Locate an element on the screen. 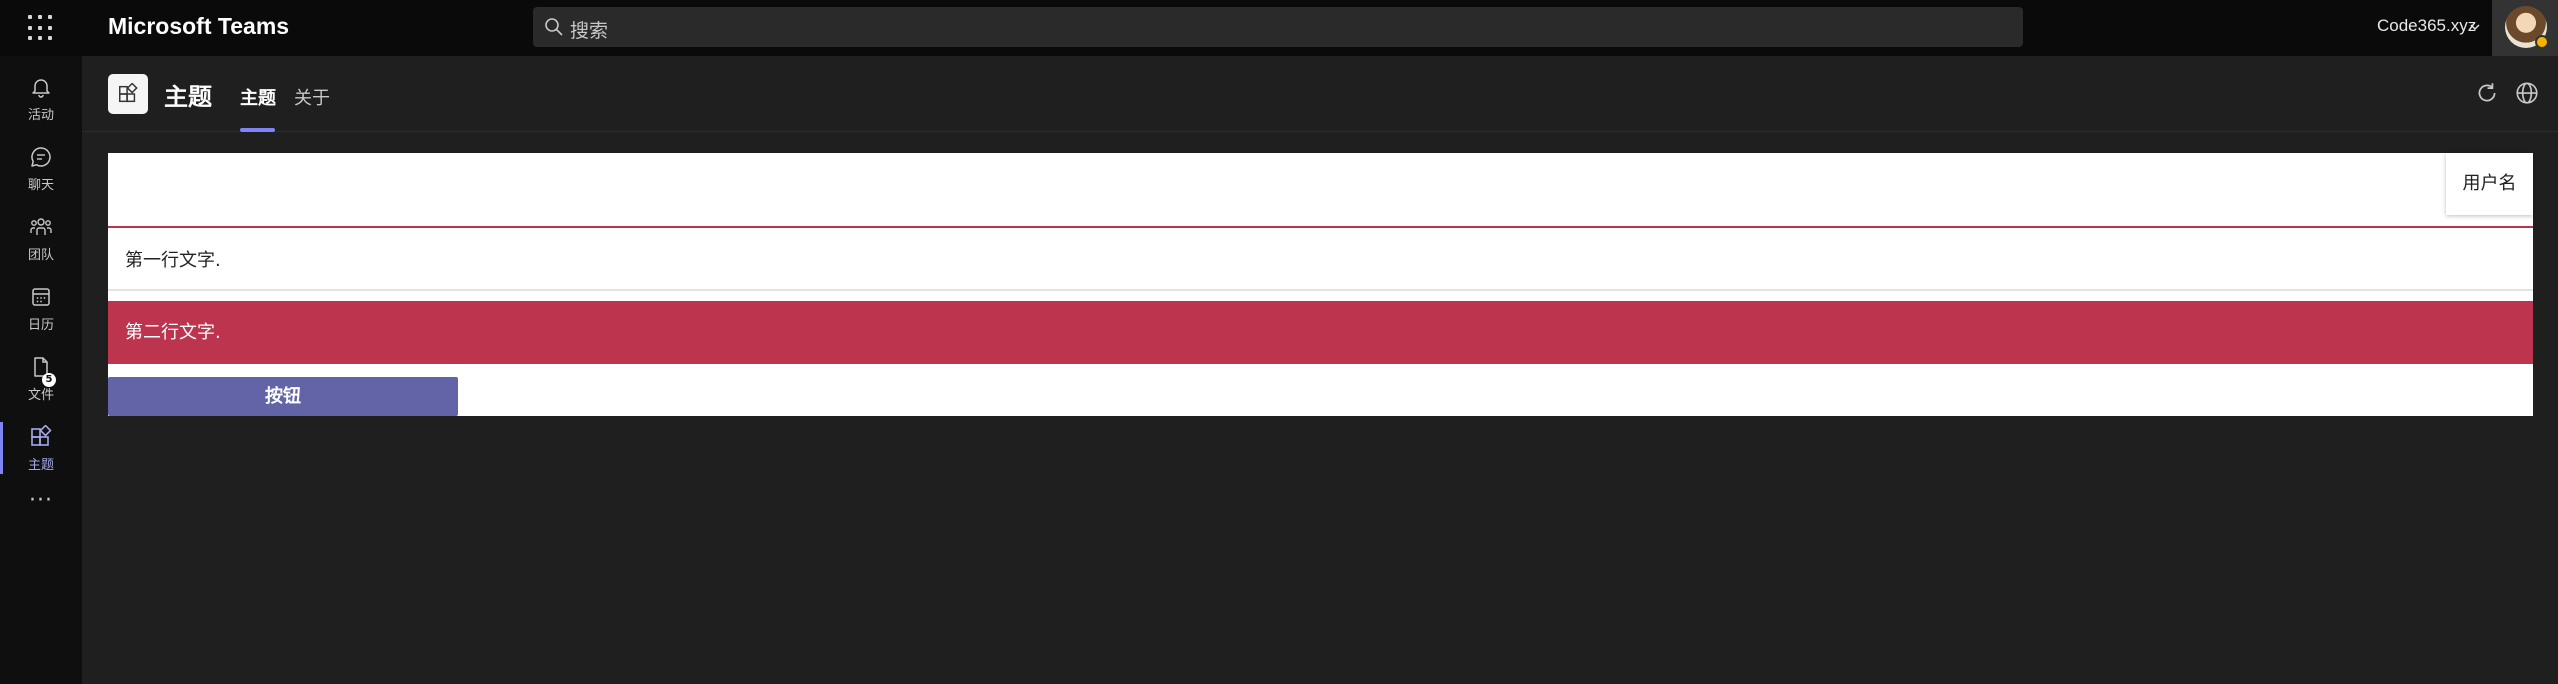  rail-item-label: 日历 is located at coordinates (40, 325).